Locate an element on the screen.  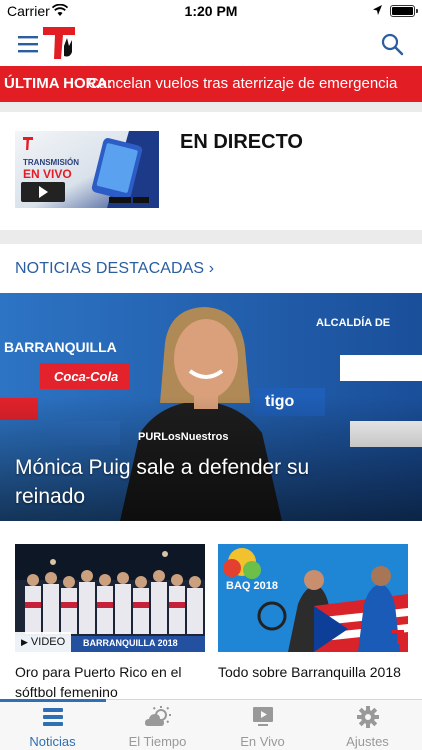
battery-icon is located at coordinates (404, 11).